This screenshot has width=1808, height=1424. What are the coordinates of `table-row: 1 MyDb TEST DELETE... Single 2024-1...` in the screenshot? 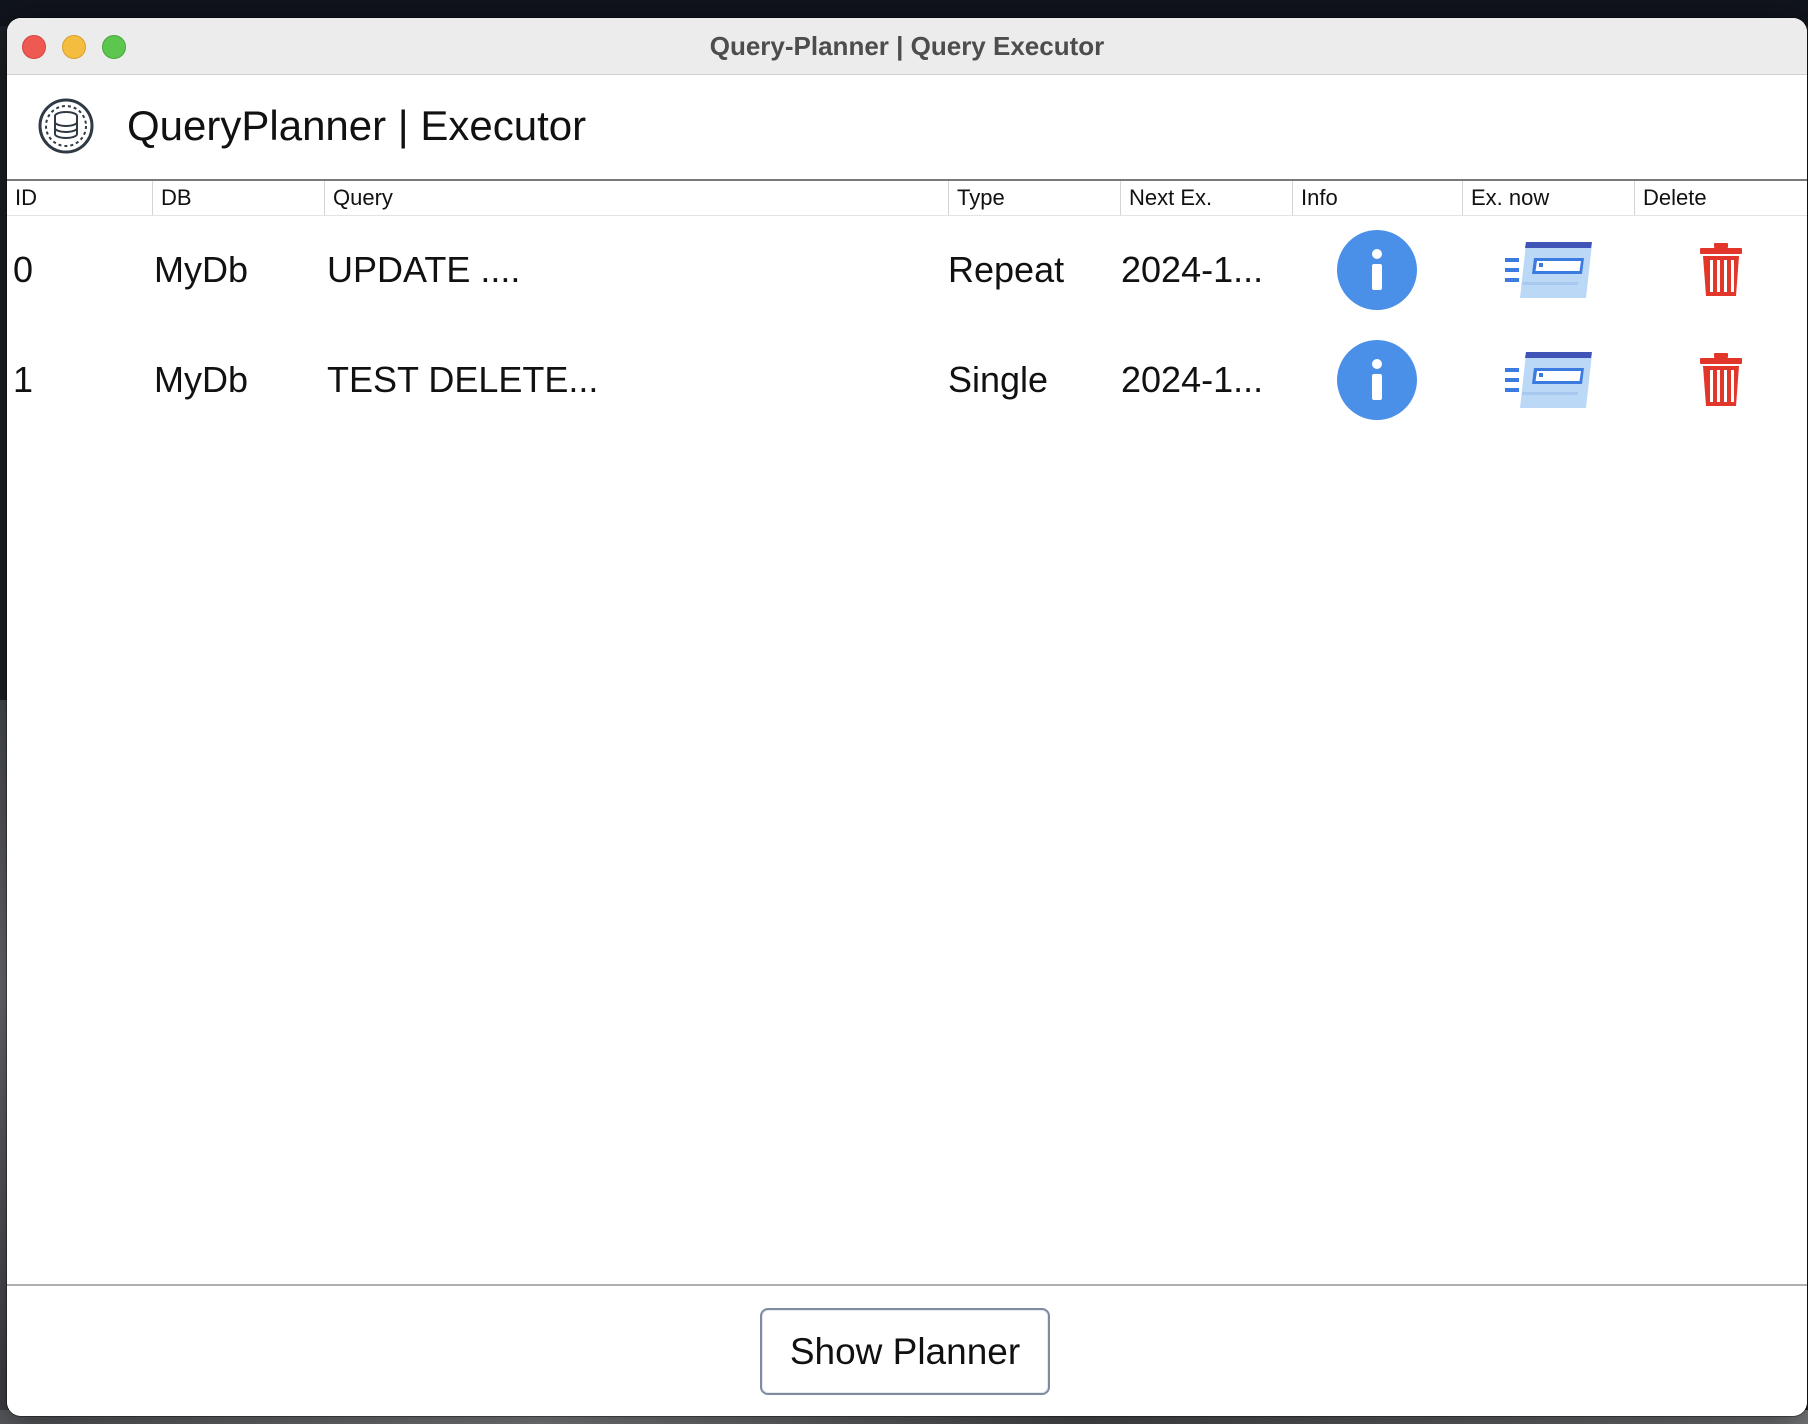 It's located at (907, 380).